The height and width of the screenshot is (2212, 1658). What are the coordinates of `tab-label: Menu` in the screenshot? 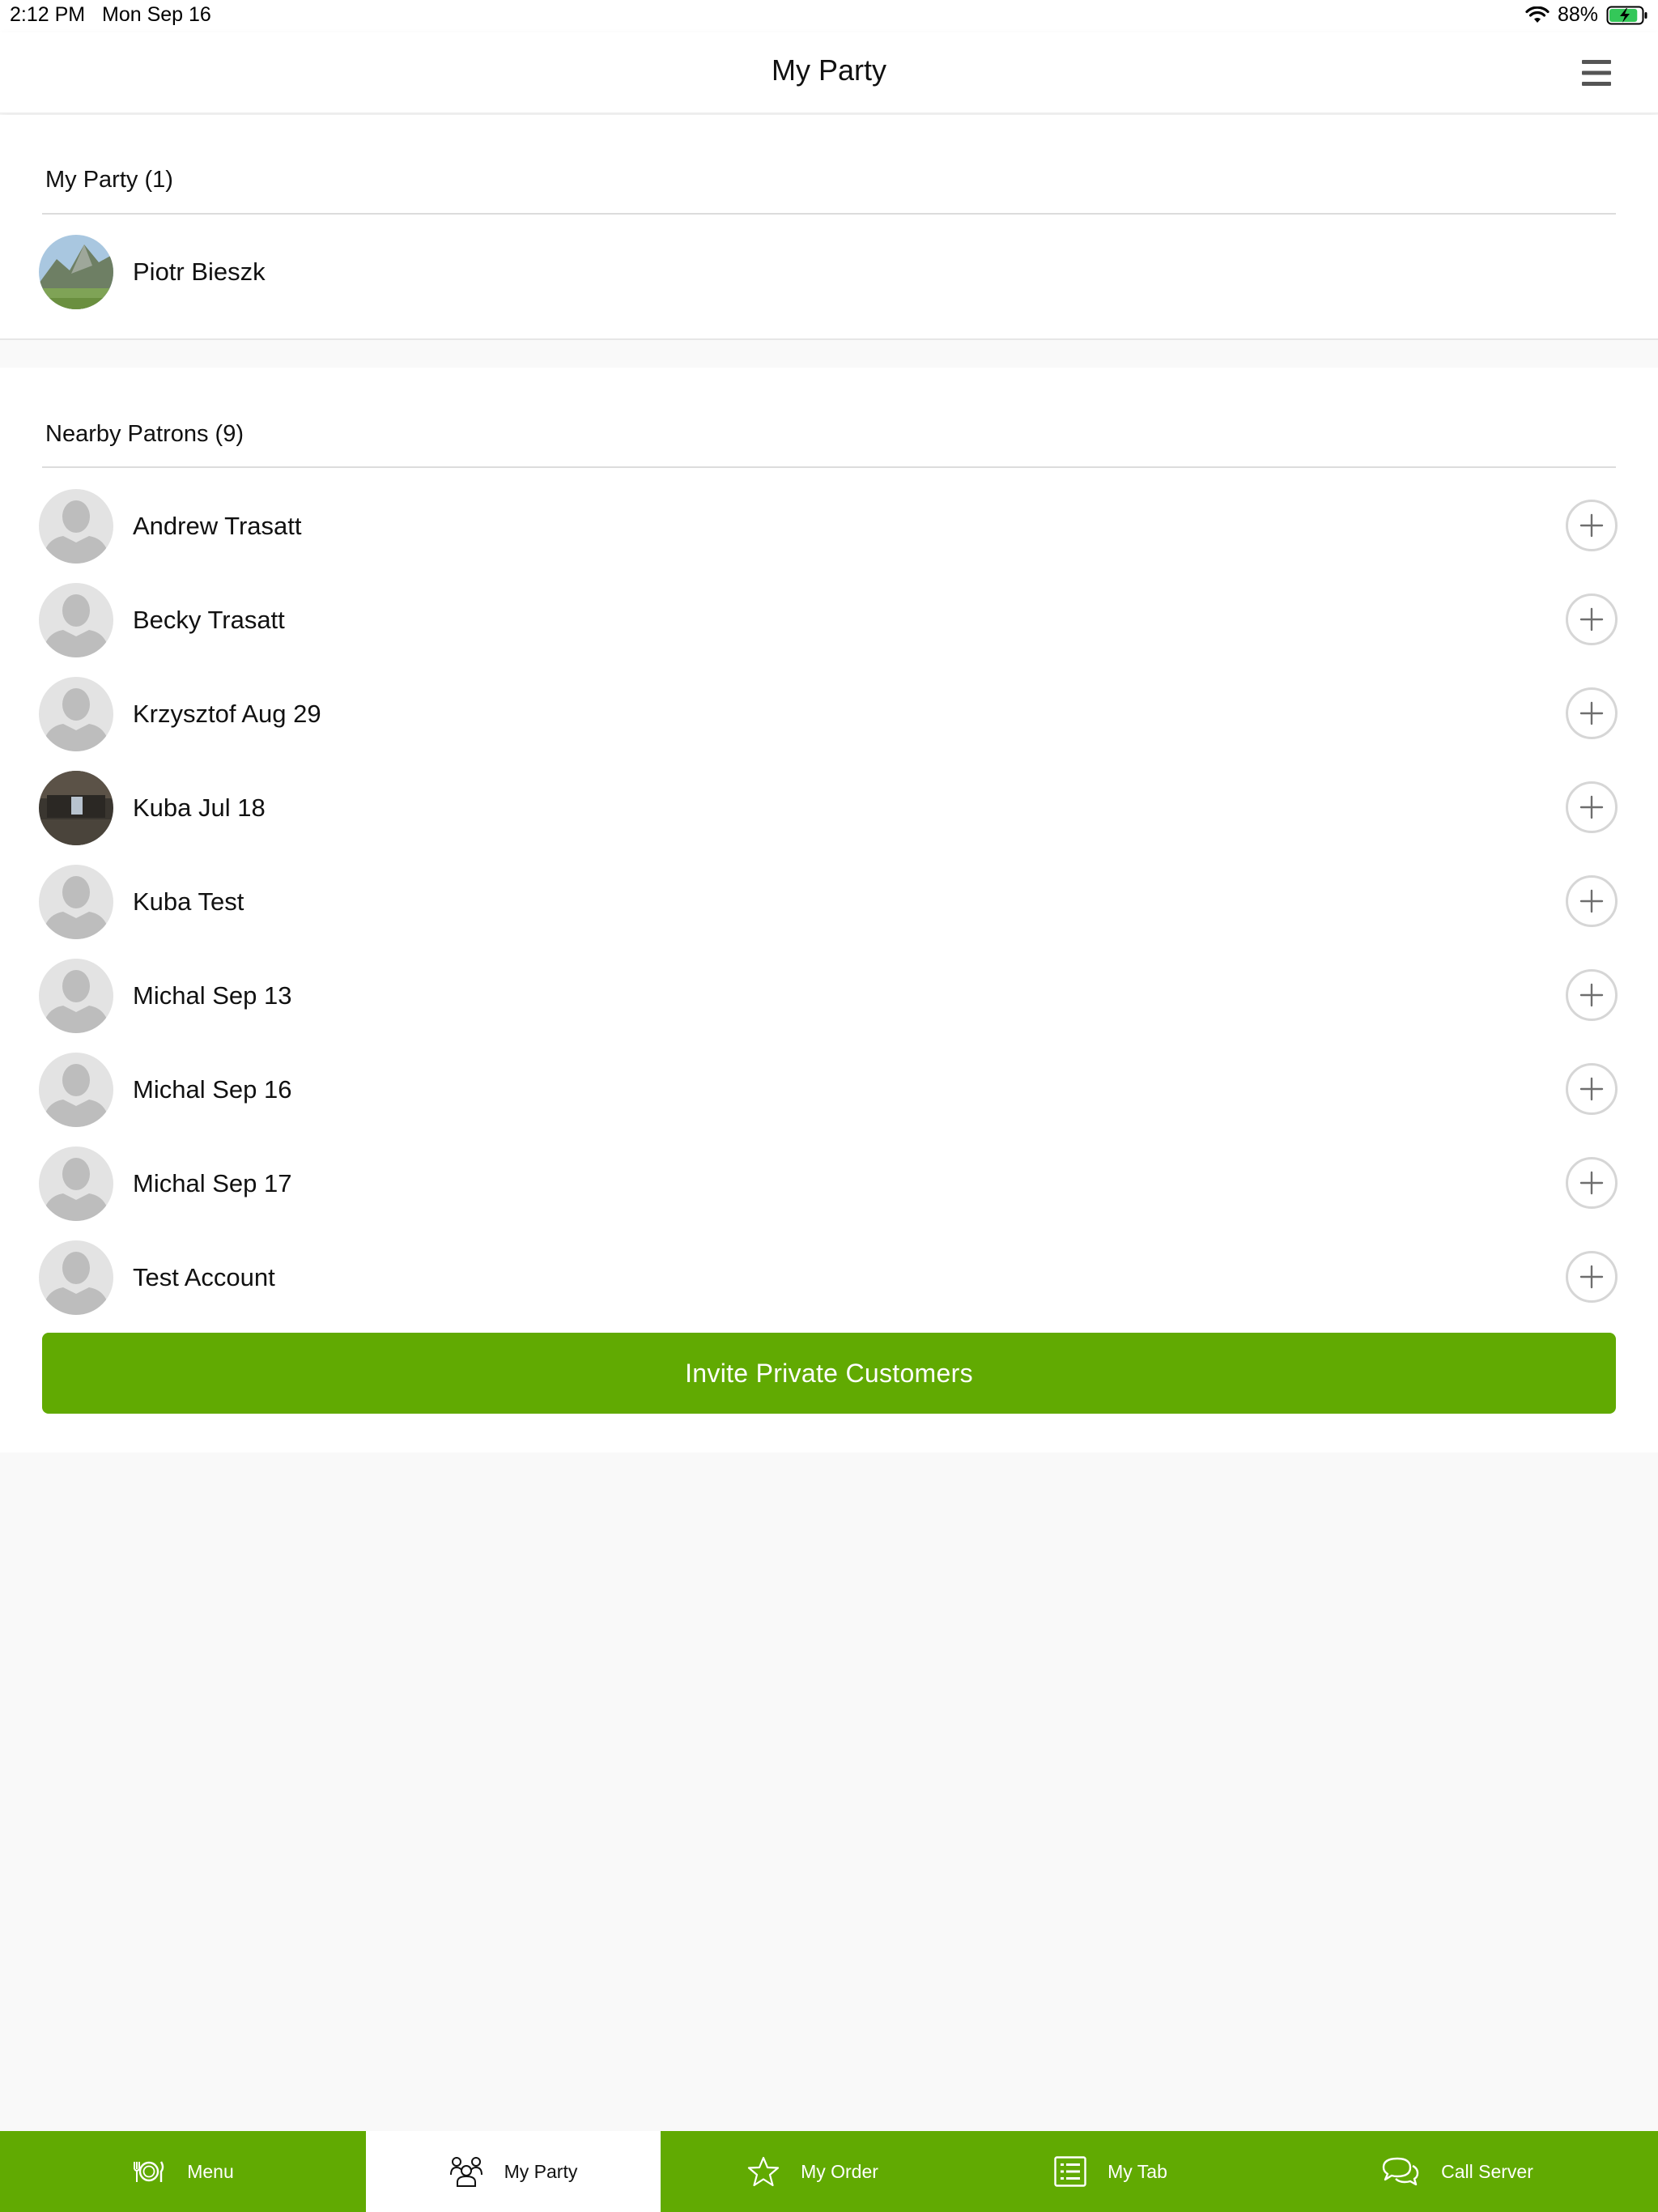 It's located at (210, 2171).